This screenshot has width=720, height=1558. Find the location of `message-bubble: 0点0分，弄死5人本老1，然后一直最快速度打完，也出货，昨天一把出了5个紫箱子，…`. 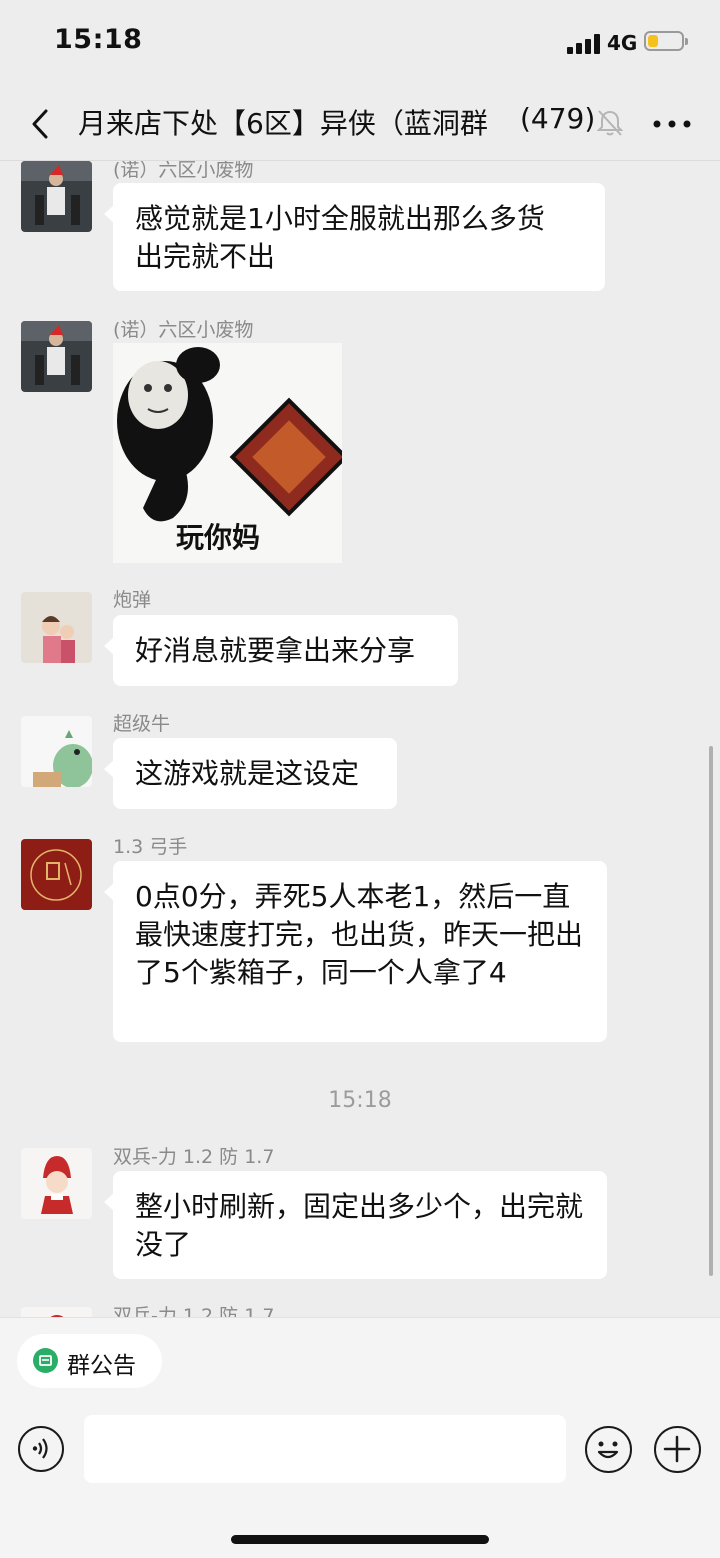

message-bubble: 0点0分，弄死5人本老1，然后一直最快速度打完，也出货，昨天一把出了5个紫箱子，… is located at coordinates (355, 951).